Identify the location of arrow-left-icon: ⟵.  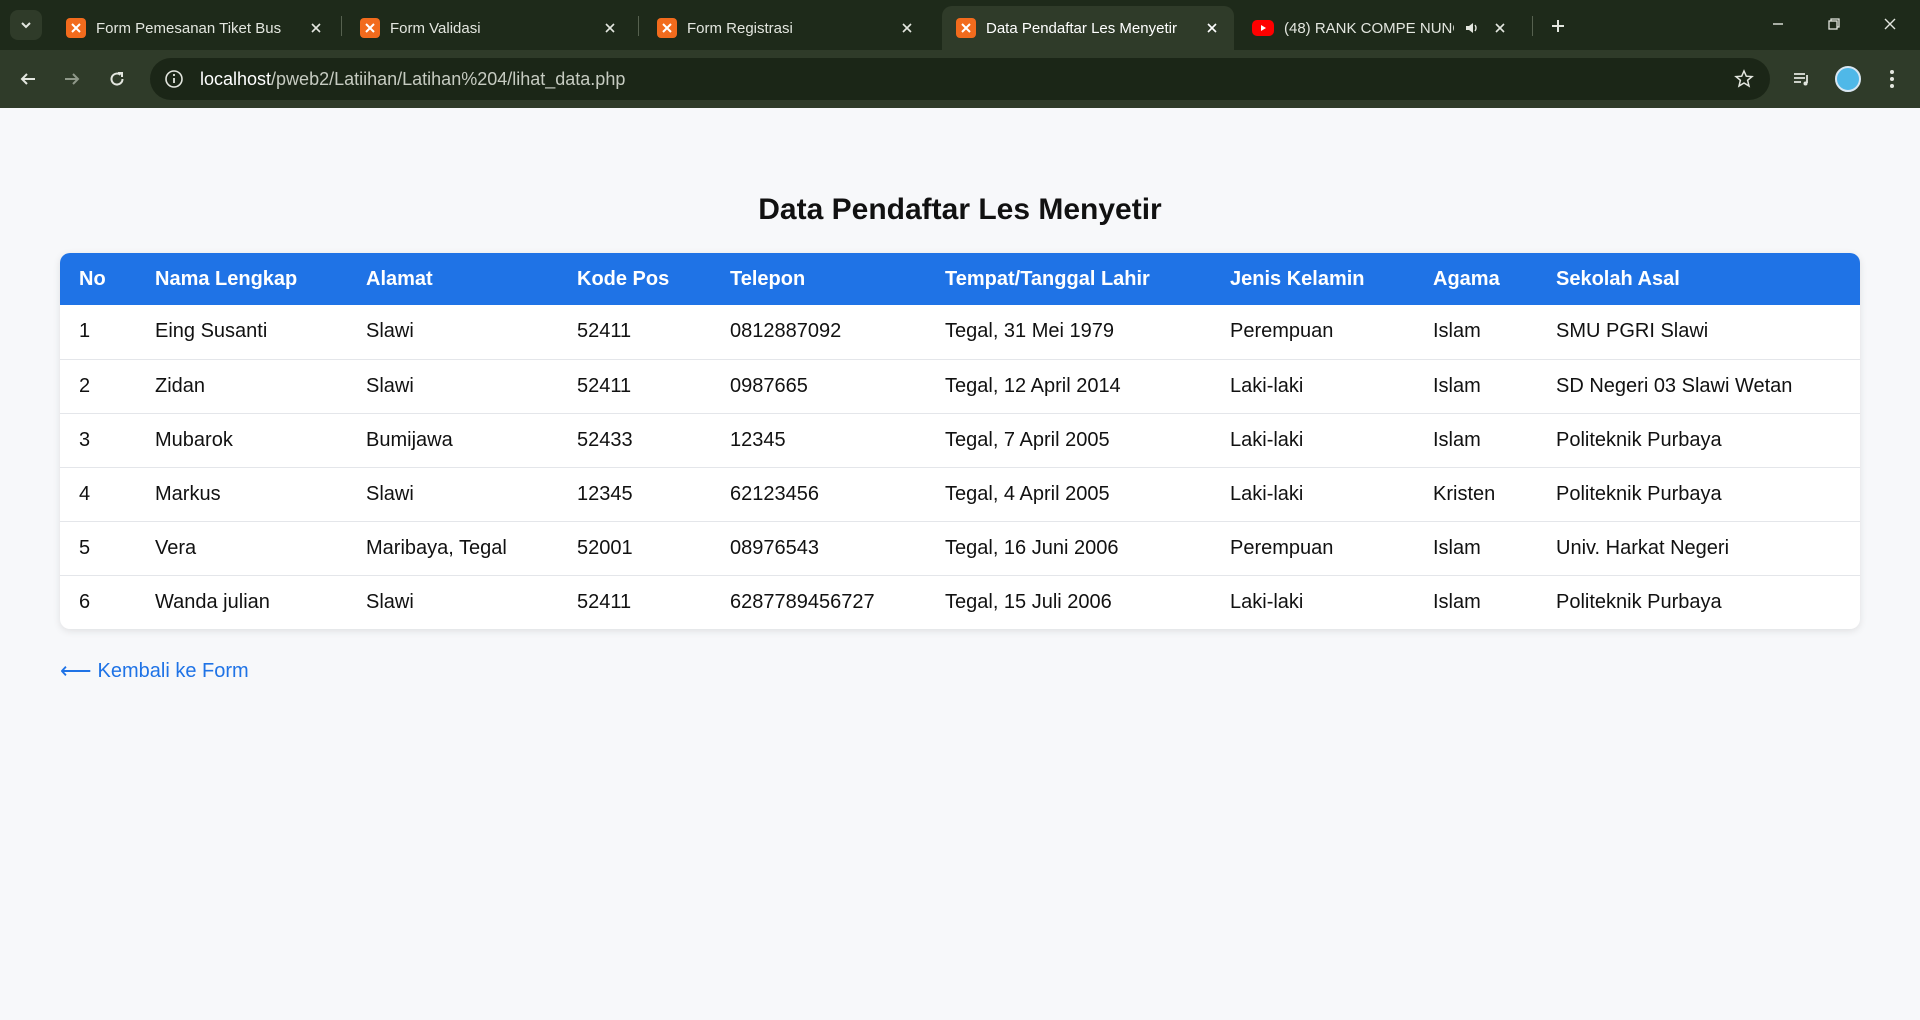
(76, 670).